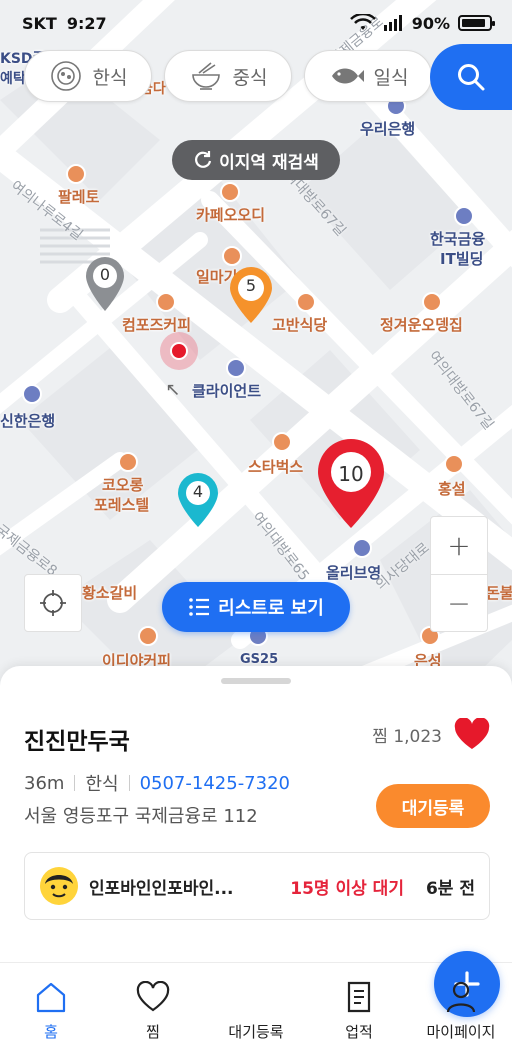  I want to click on tab-favorites: 찜, so click(153, 1007).